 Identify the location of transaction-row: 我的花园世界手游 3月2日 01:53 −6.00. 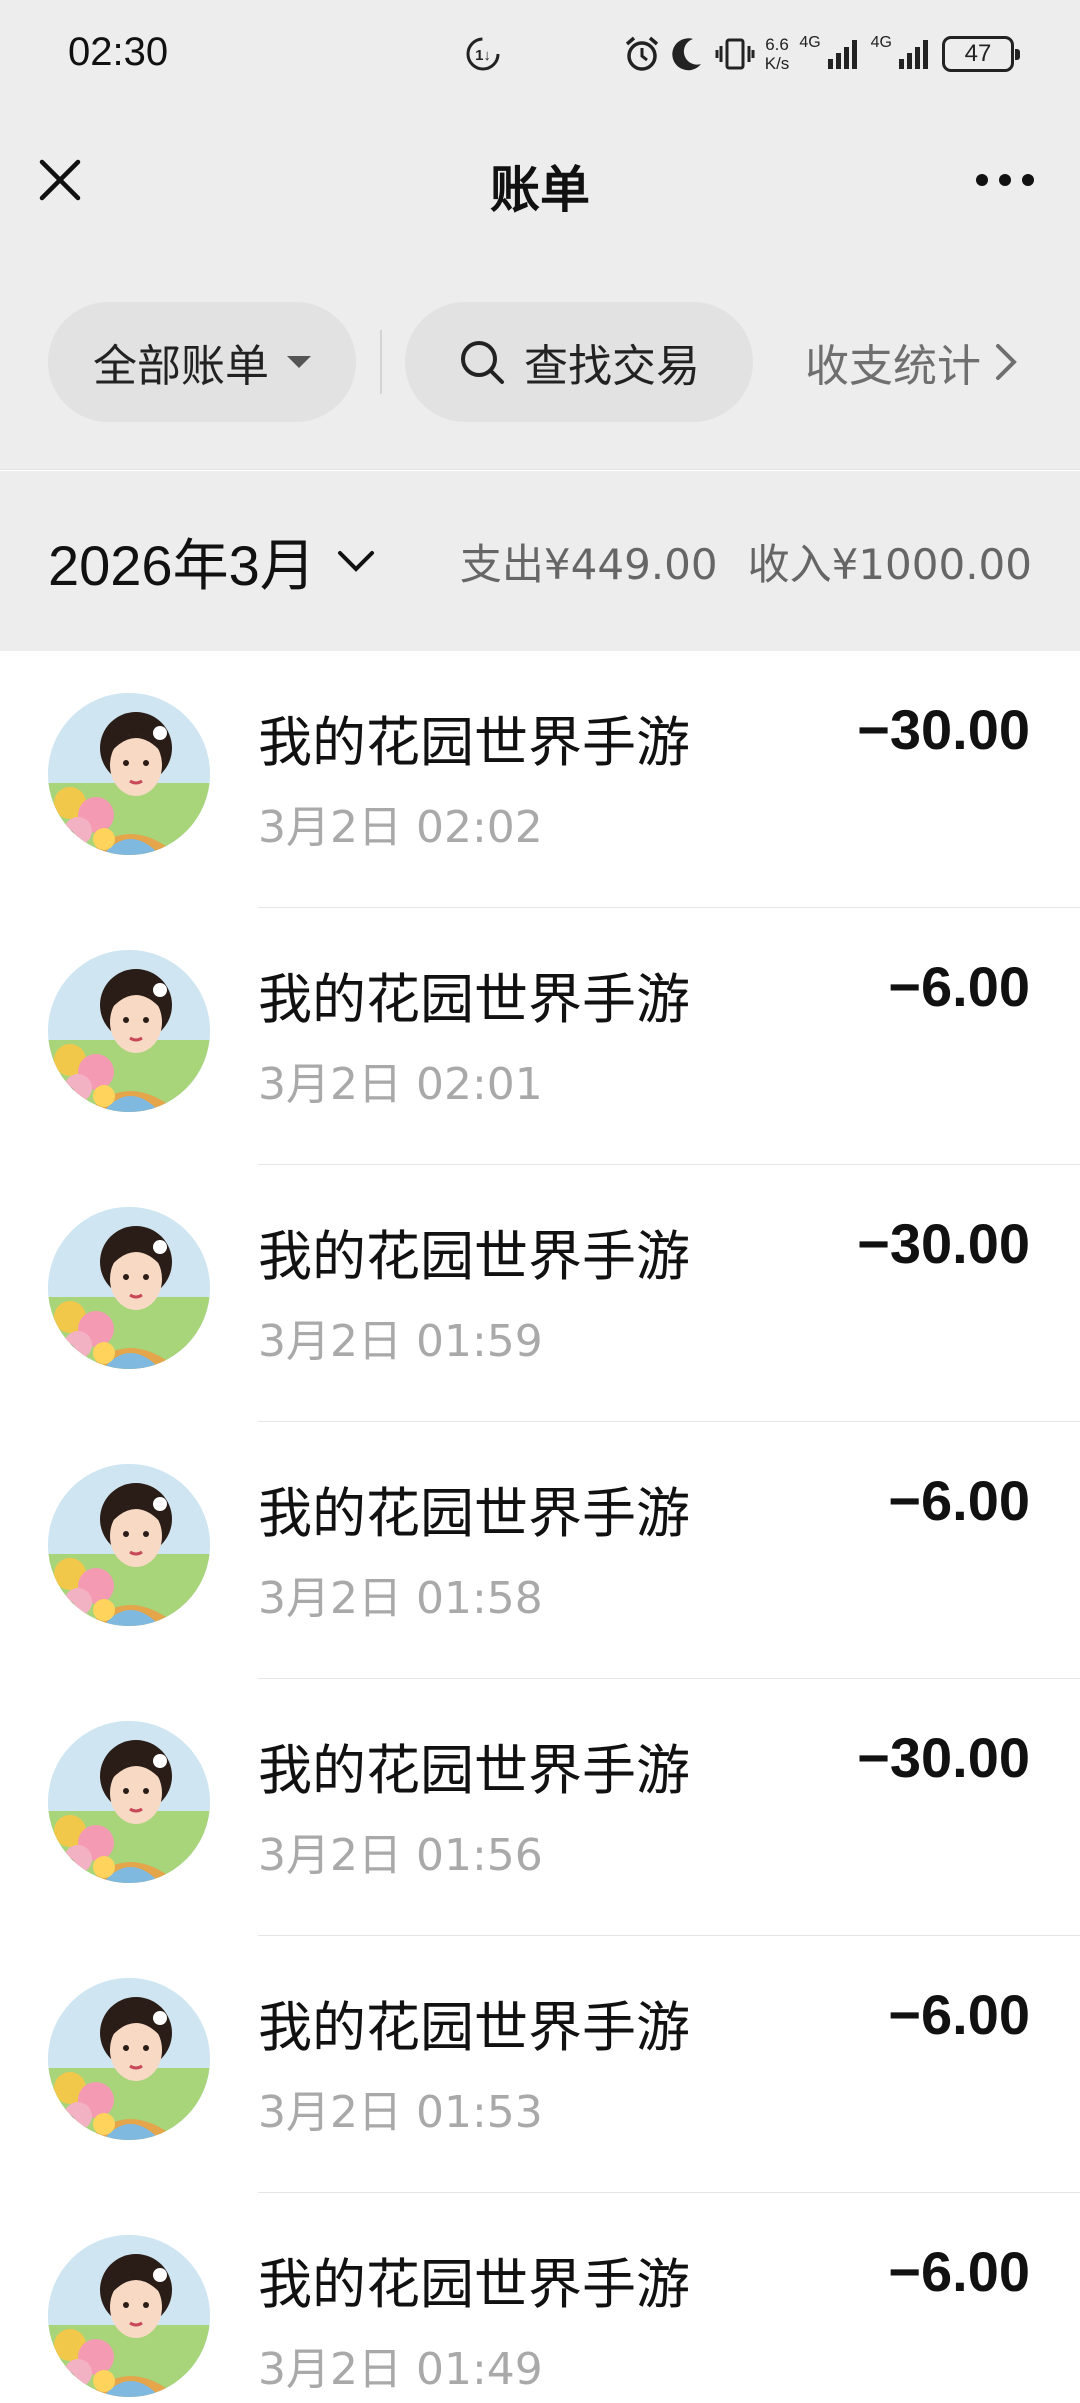
(540, 2064).